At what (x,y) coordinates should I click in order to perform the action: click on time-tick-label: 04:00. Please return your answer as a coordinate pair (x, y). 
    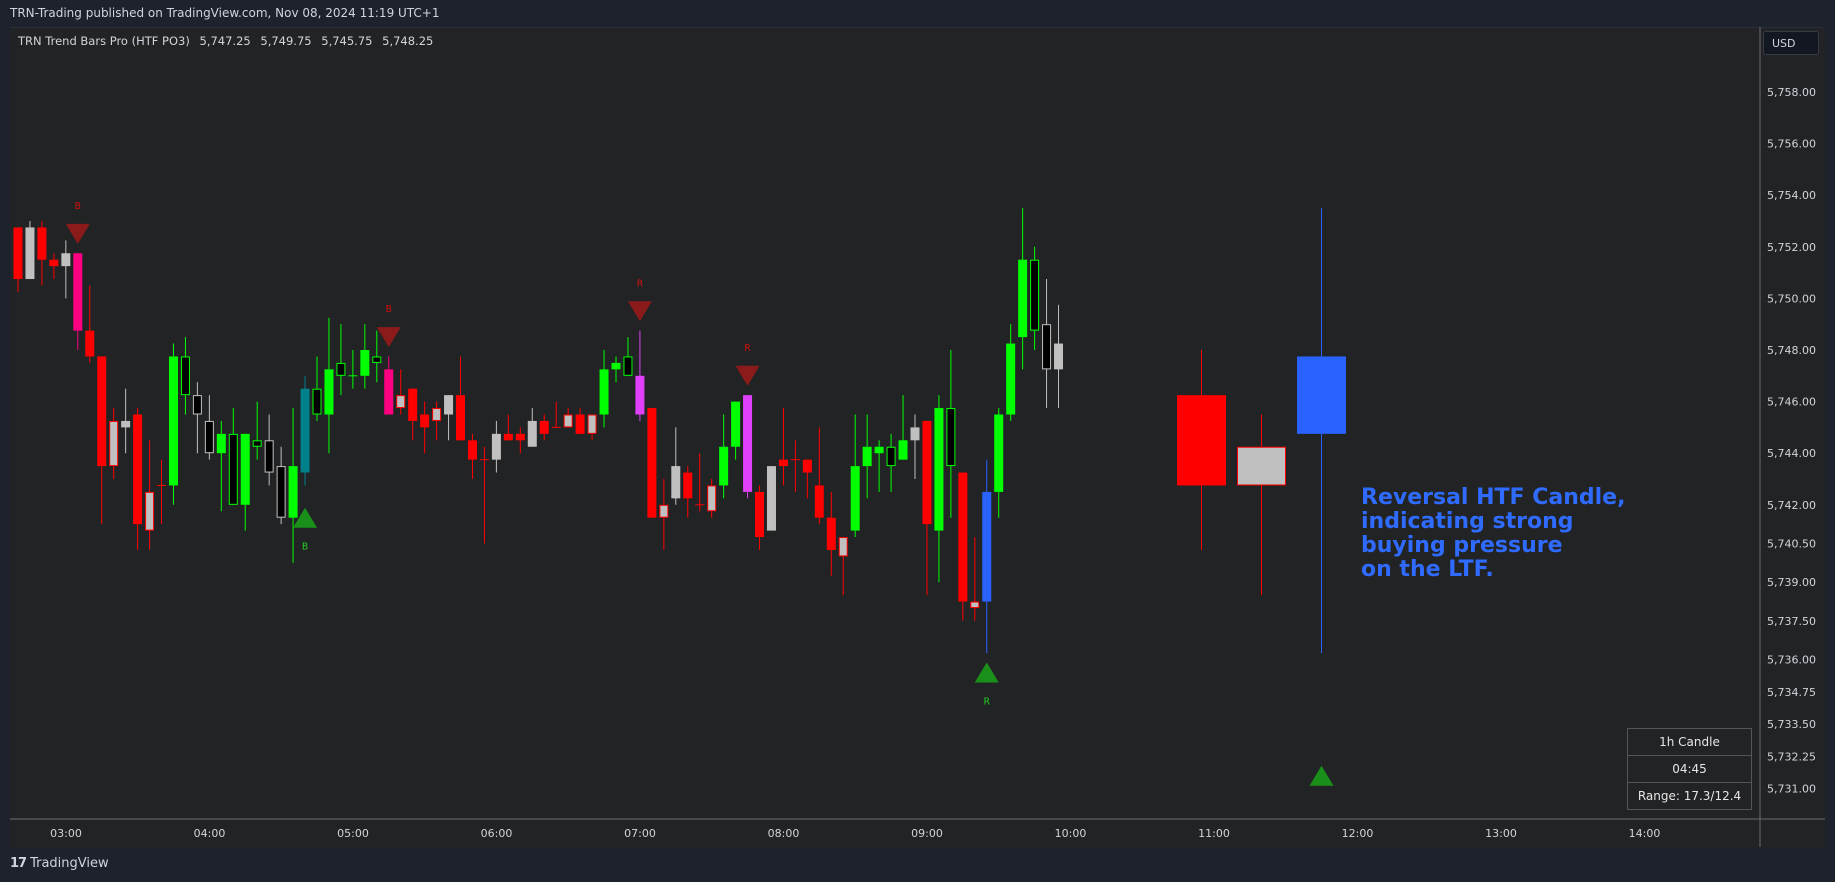
    Looking at the image, I should click on (210, 833).